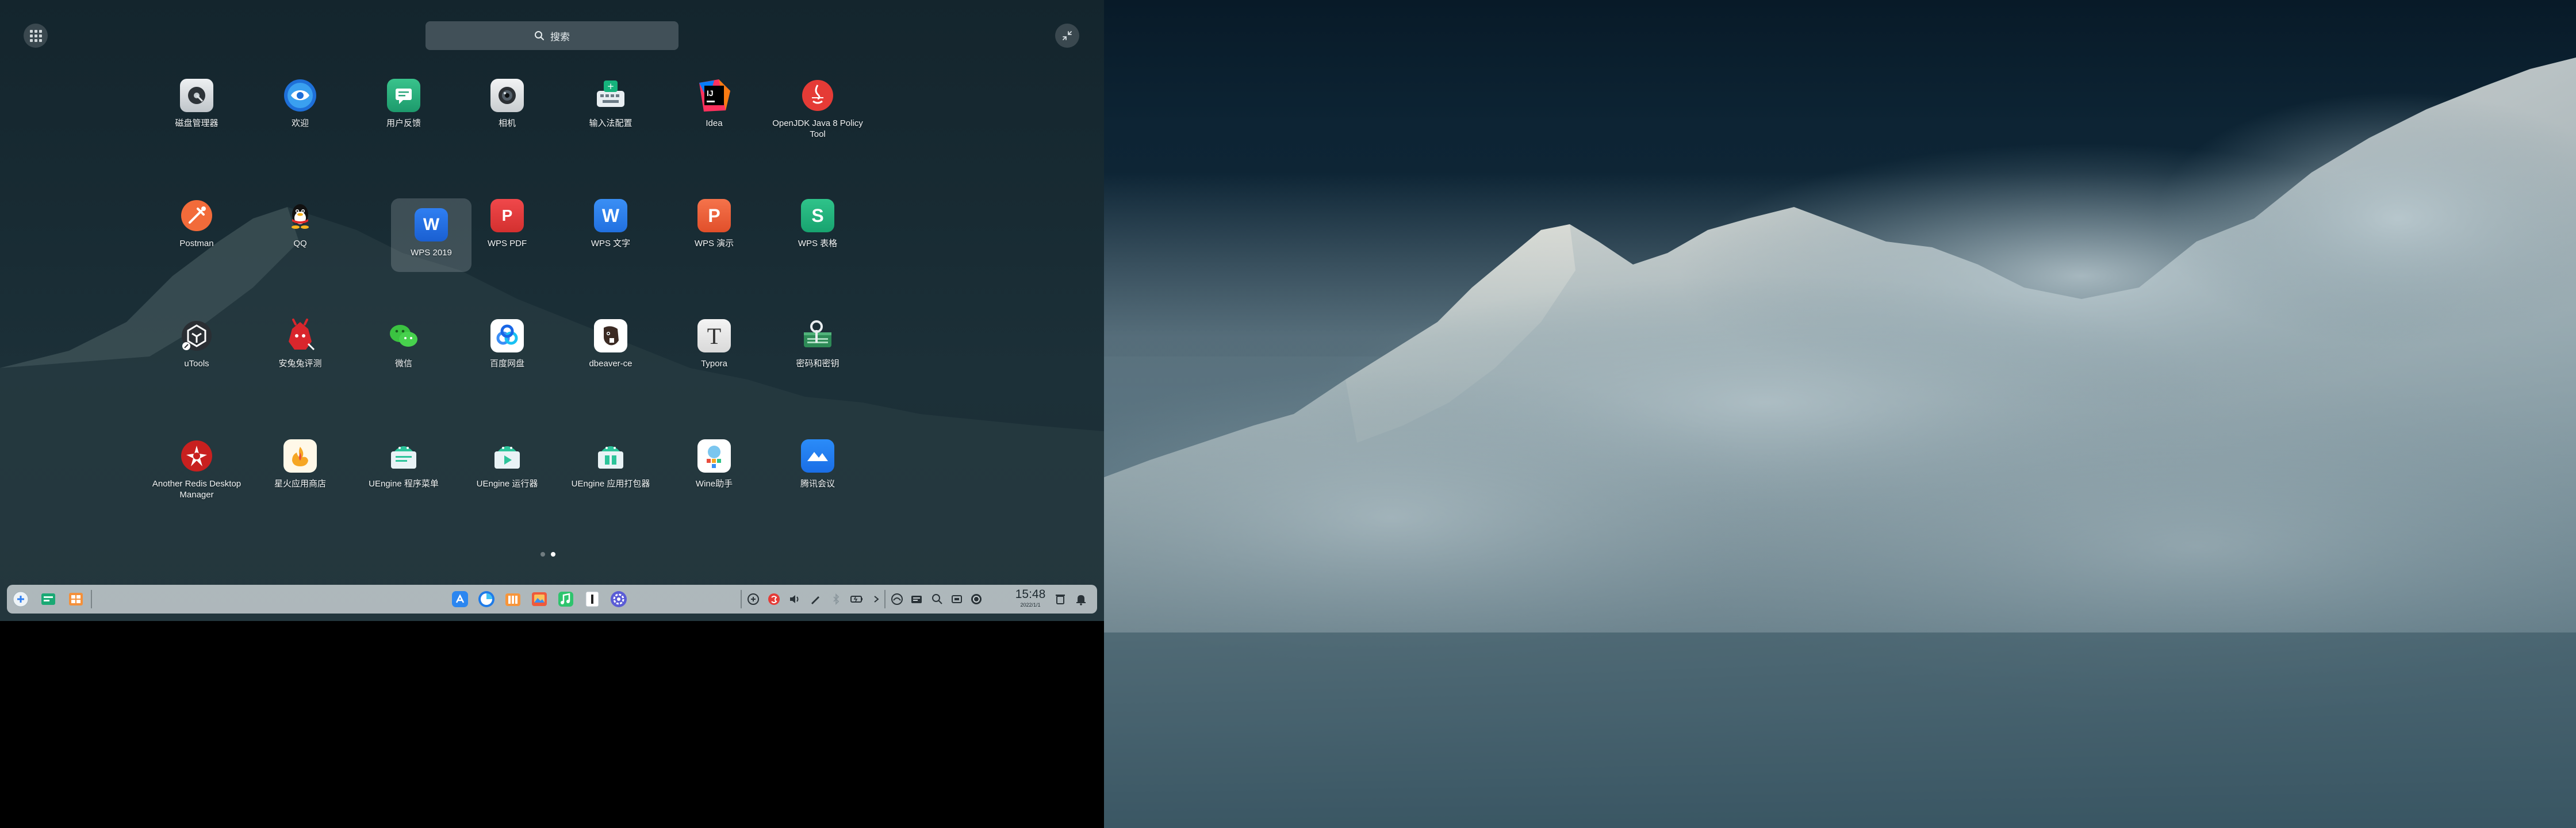 The width and height of the screenshot is (2576, 828). Describe the element at coordinates (300, 243) in the screenshot. I see `app-label: QQ` at that location.